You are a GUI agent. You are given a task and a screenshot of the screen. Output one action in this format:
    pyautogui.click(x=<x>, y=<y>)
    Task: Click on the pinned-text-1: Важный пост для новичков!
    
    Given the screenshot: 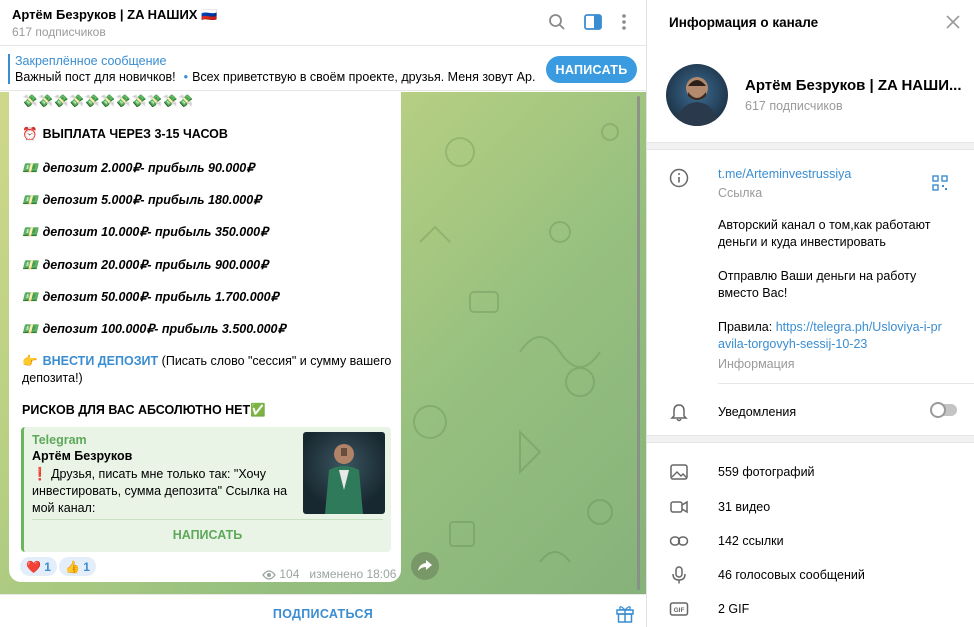 What is the action you would take?
    pyautogui.click(x=95, y=77)
    